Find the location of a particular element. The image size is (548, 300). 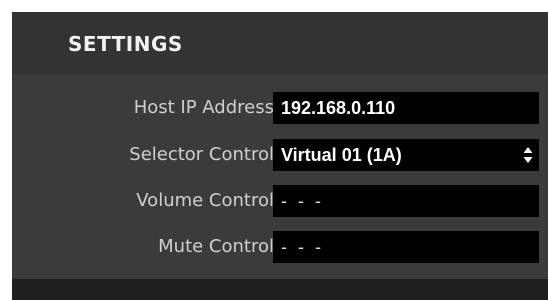

volume-value: - - - is located at coordinates (302, 201).